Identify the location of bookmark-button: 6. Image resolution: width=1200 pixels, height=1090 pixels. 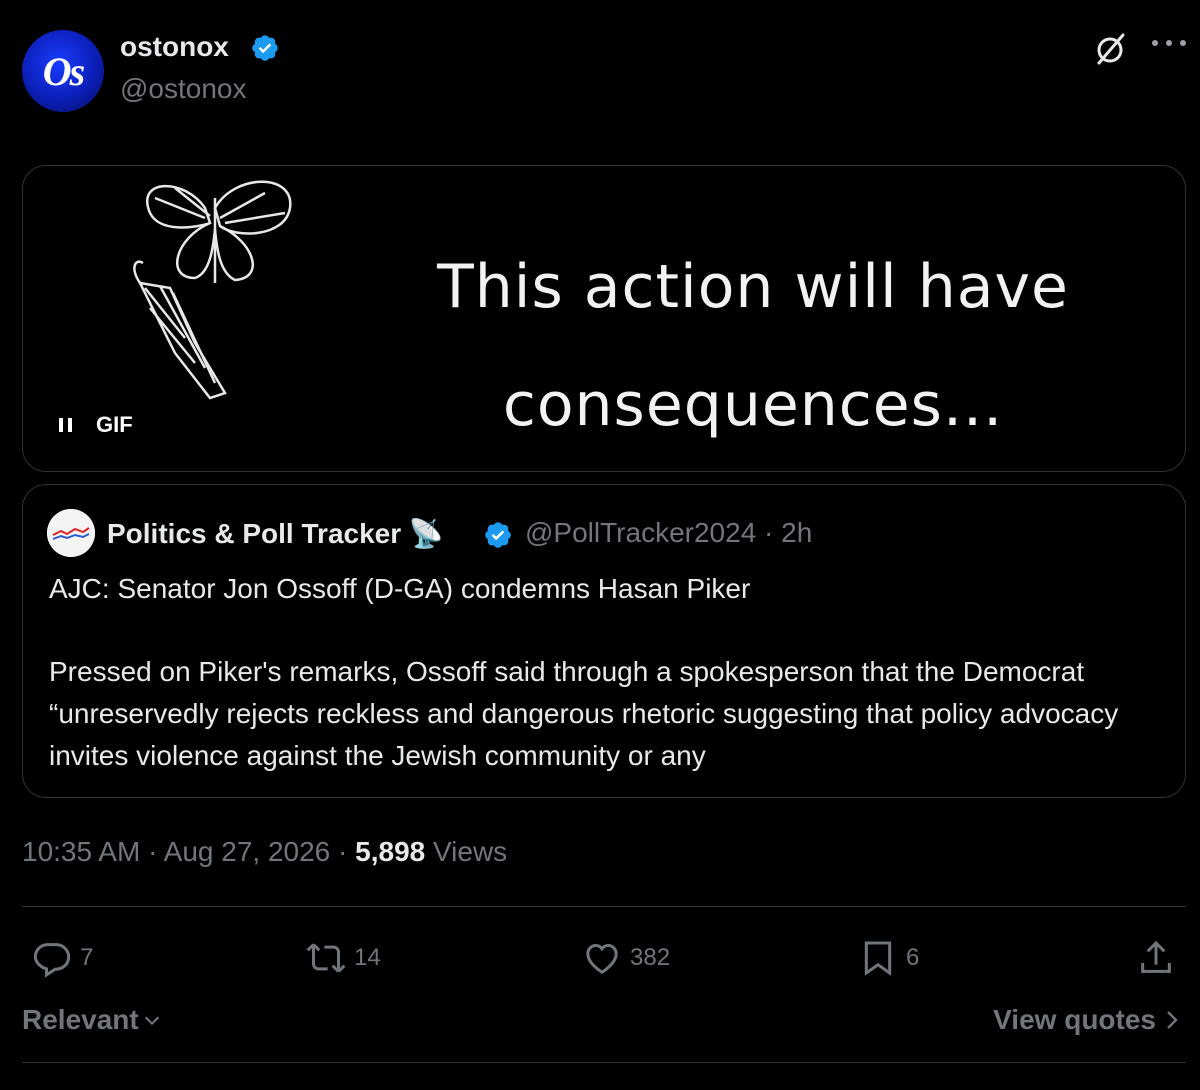
(888, 958).